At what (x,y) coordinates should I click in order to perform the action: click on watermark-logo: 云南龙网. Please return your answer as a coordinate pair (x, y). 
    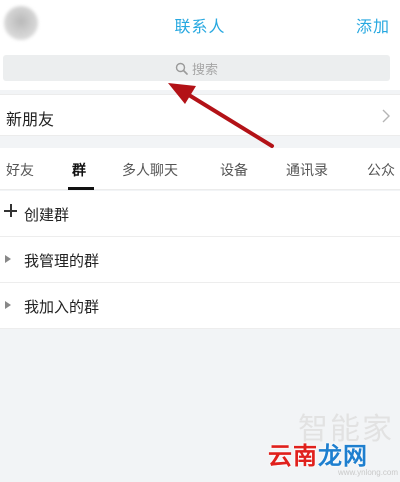
    Looking at the image, I should click on (318, 453).